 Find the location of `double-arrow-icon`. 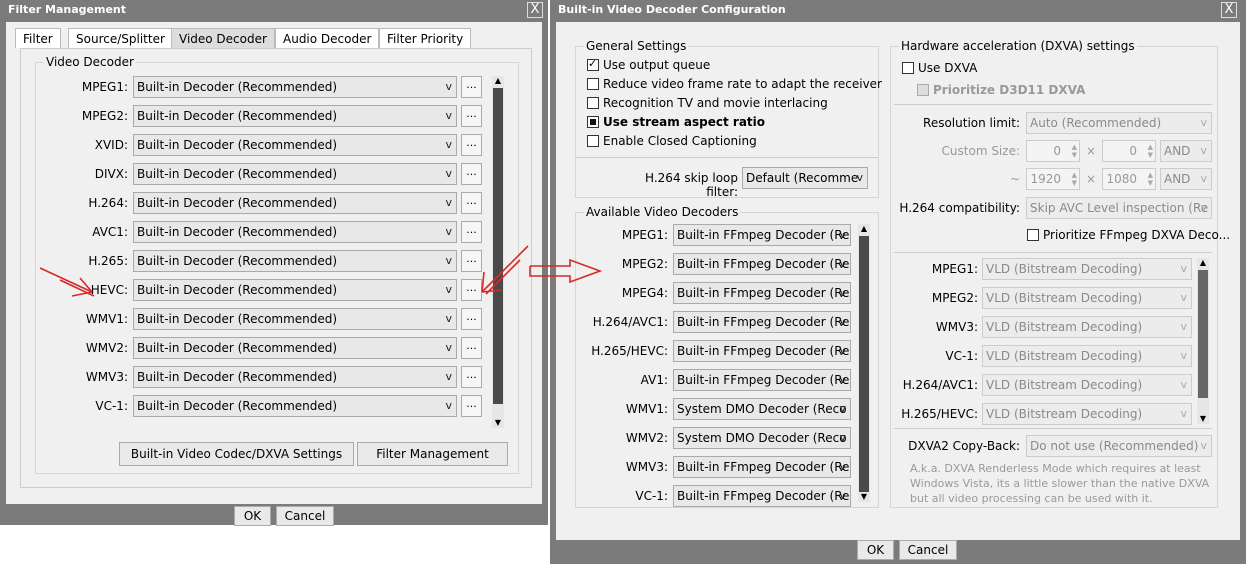

double-arrow-icon is located at coordinates (566, 271).